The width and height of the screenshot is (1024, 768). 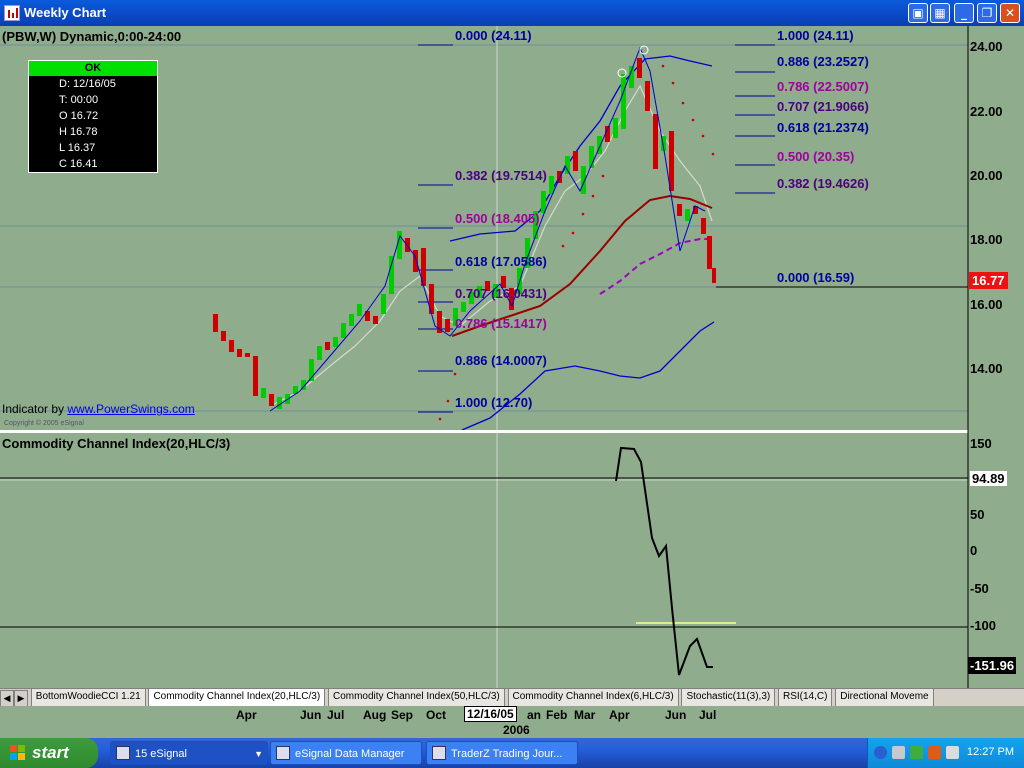 I want to click on cci-title: Commodity Channel Index(20,HLC/3), so click(x=116, y=443).